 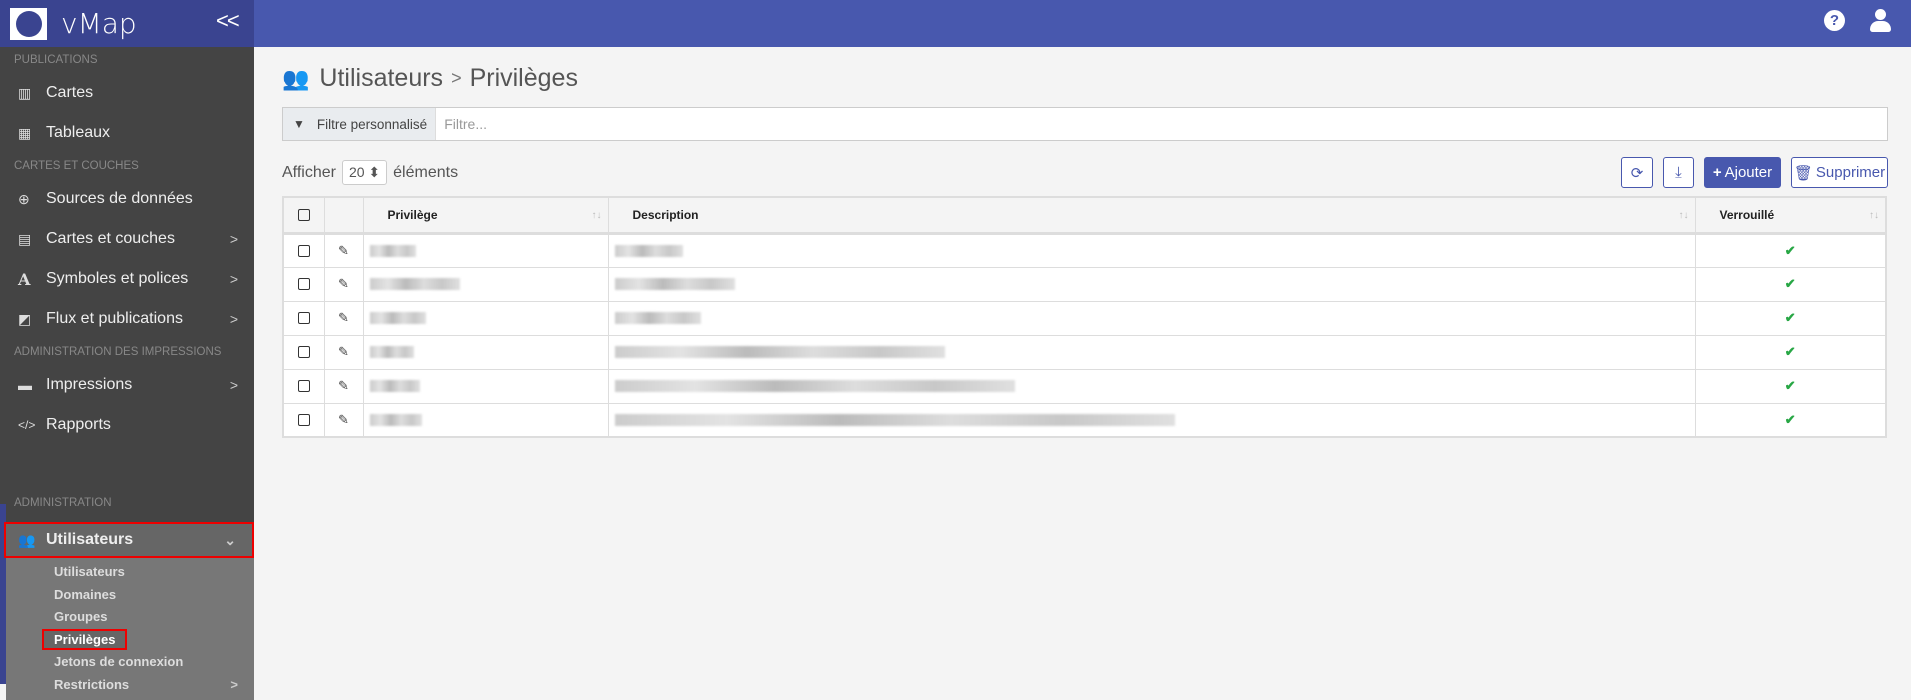 I want to click on sidebar-item-flux: ◩ Flux et publications >, so click(x=127, y=319).